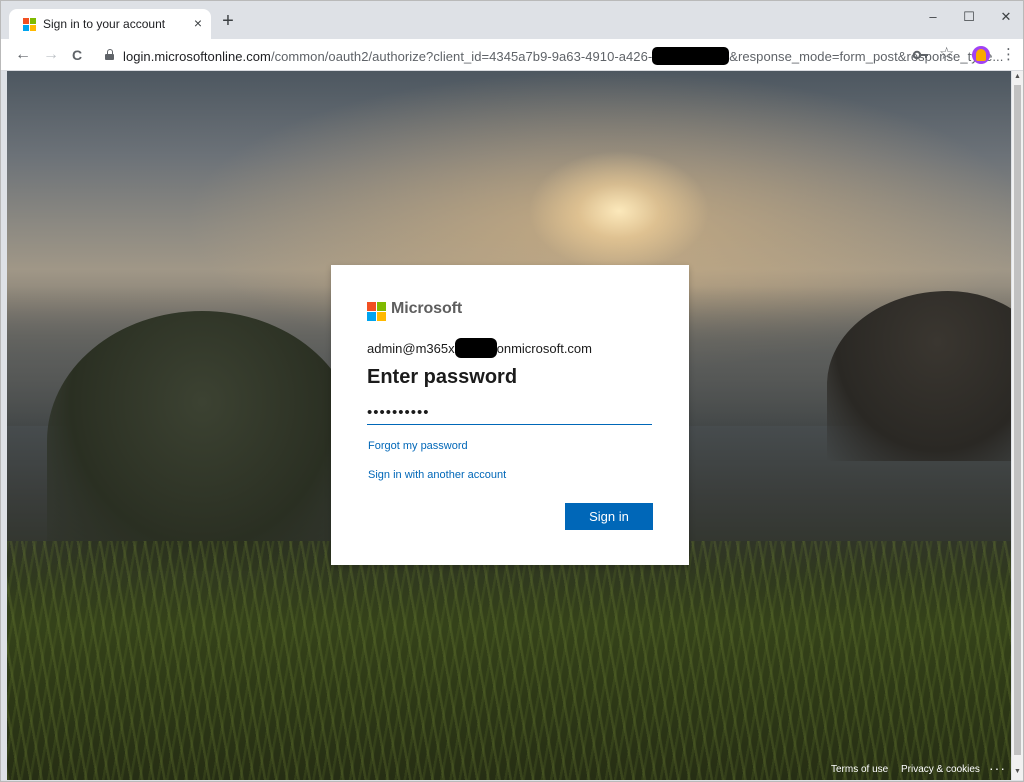 The height and width of the screenshot is (782, 1024). What do you see at coordinates (376, 311) in the screenshot?
I see `microsoft-logo-icon` at bounding box center [376, 311].